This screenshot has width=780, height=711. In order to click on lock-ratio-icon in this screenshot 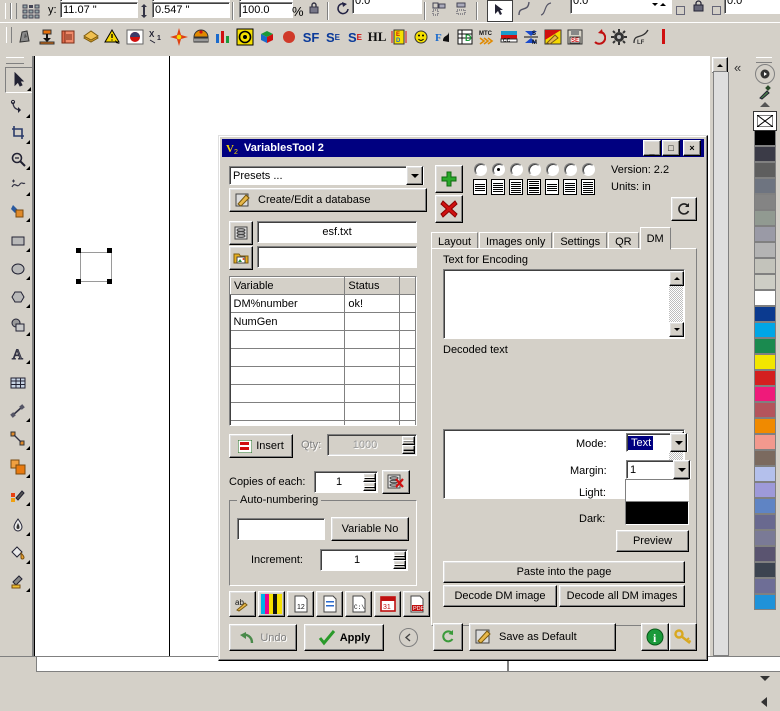, I will do `click(314, 8)`.